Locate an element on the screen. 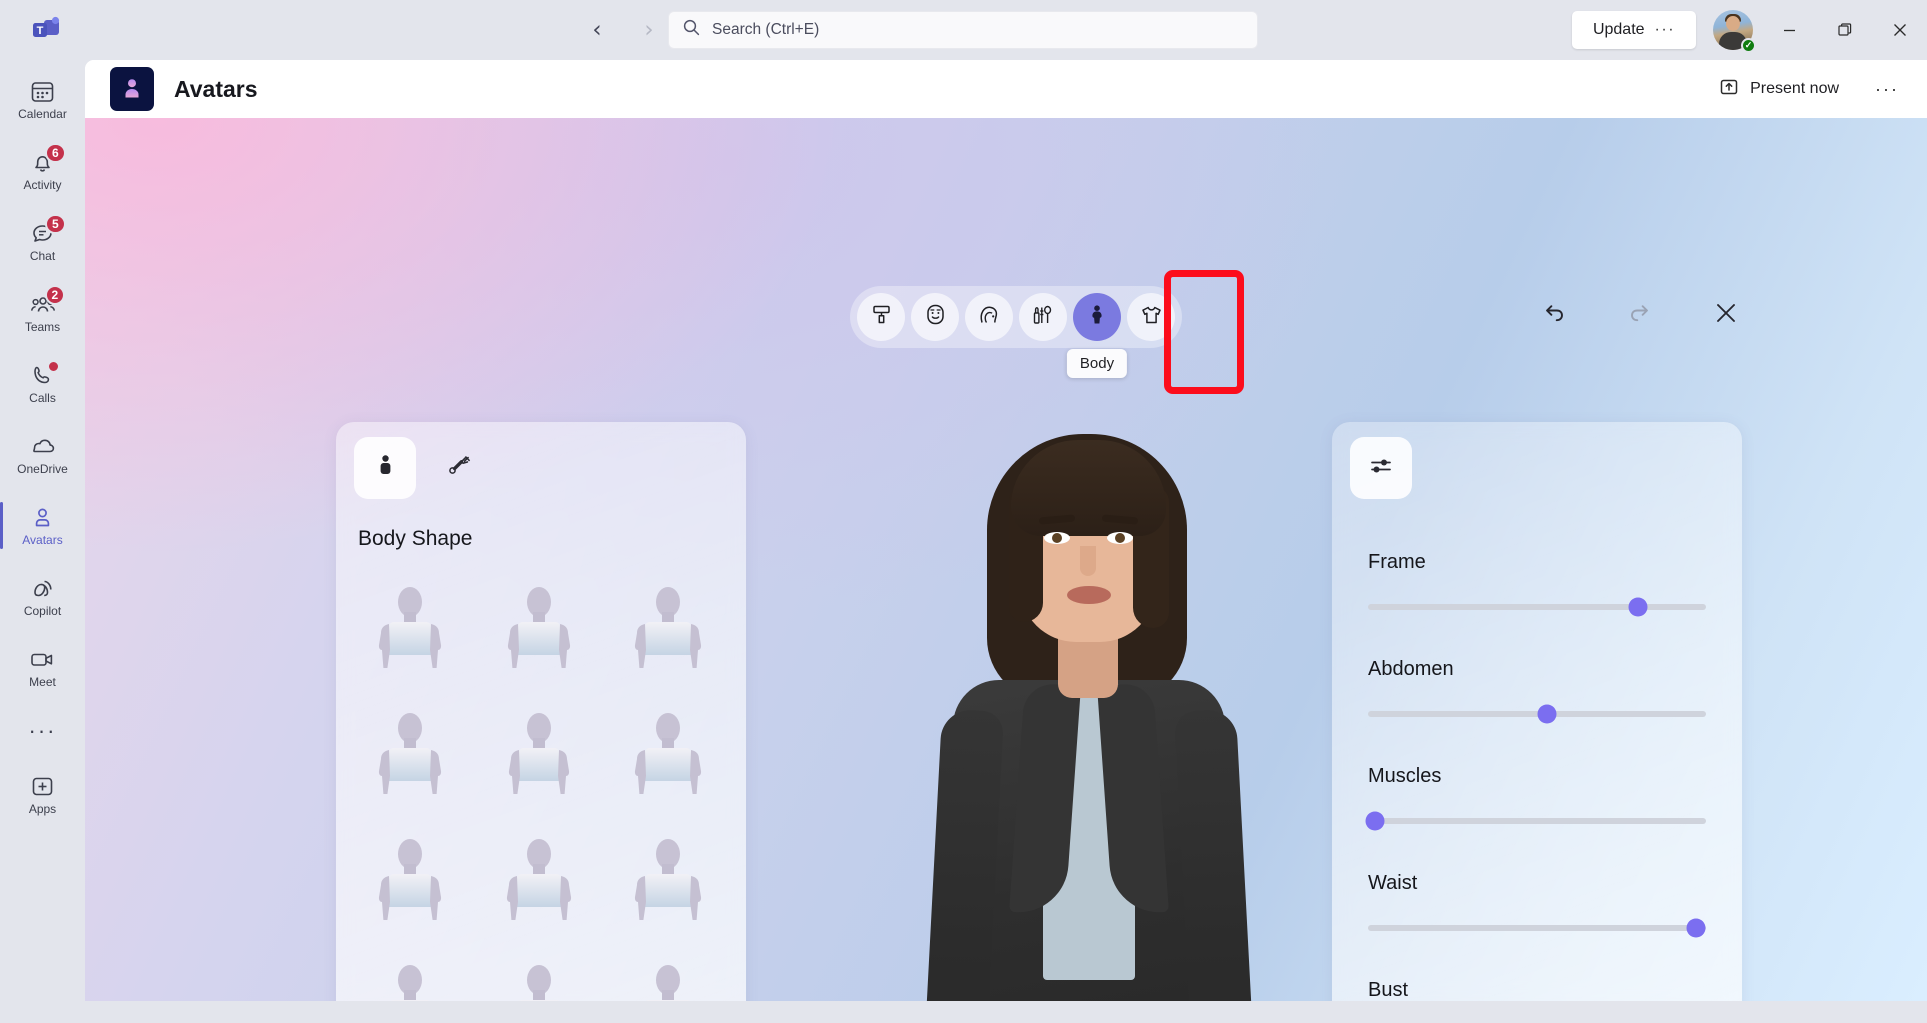  category-hair-button is located at coordinates (989, 317).